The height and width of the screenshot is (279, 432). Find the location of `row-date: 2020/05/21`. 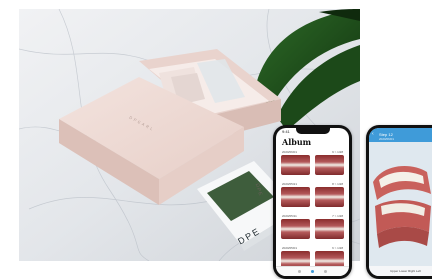

row-date: 2020/05/21 is located at coordinates (290, 184).